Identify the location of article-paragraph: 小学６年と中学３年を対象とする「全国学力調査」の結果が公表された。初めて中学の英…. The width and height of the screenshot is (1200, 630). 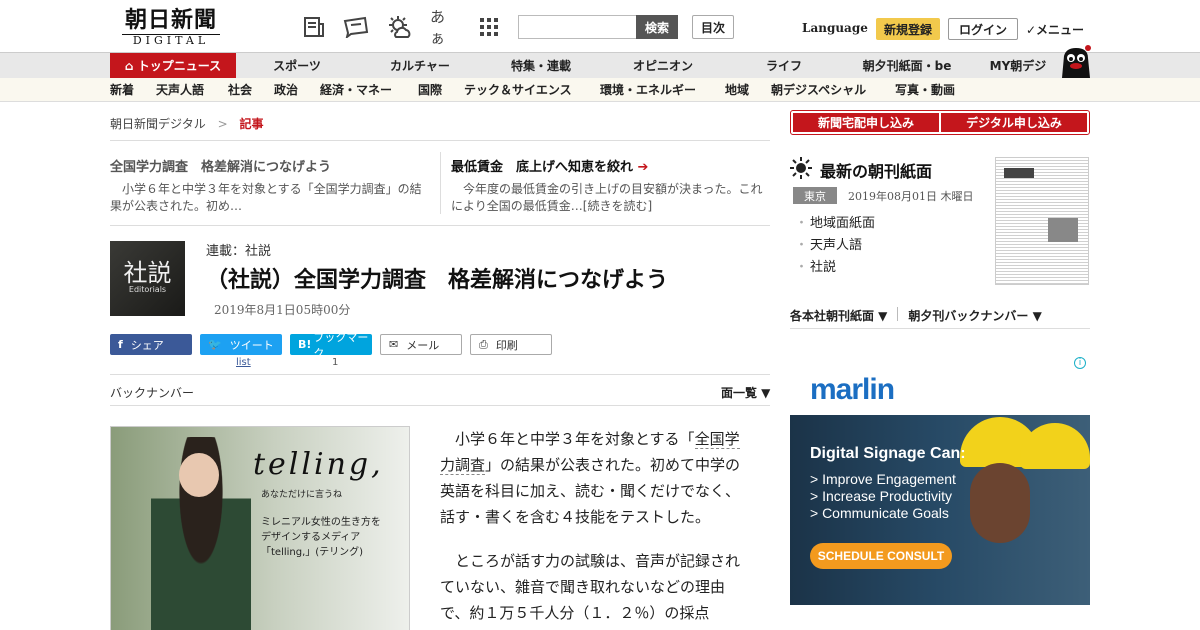
(593, 478).